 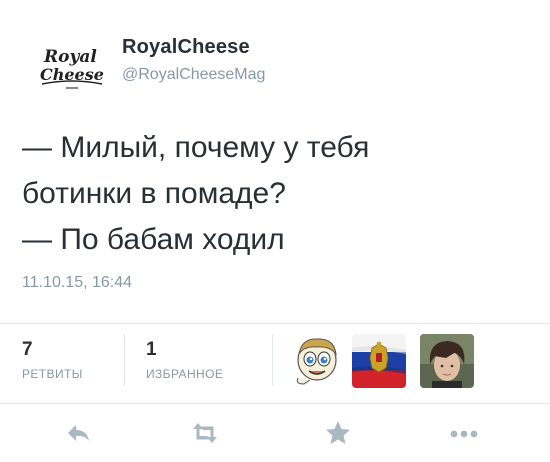 I want to click on reply-icon, so click(x=78, y=433).